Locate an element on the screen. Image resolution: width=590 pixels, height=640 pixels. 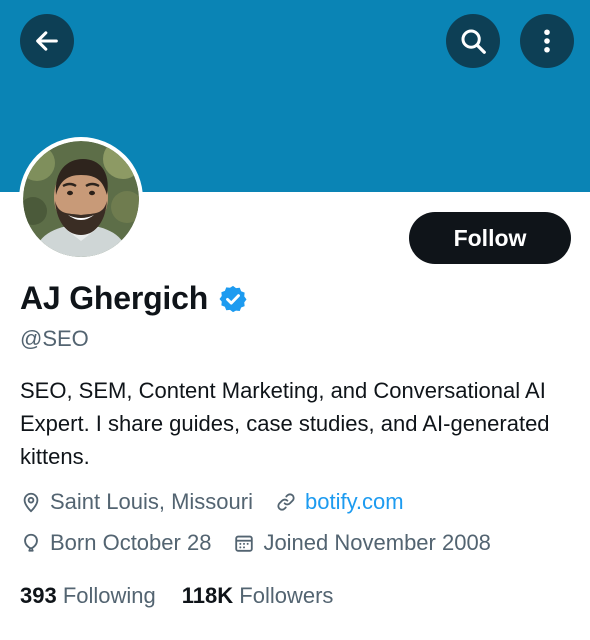
follow-stats: 393 Following 118K Followers is located at coordinates (189, 596).